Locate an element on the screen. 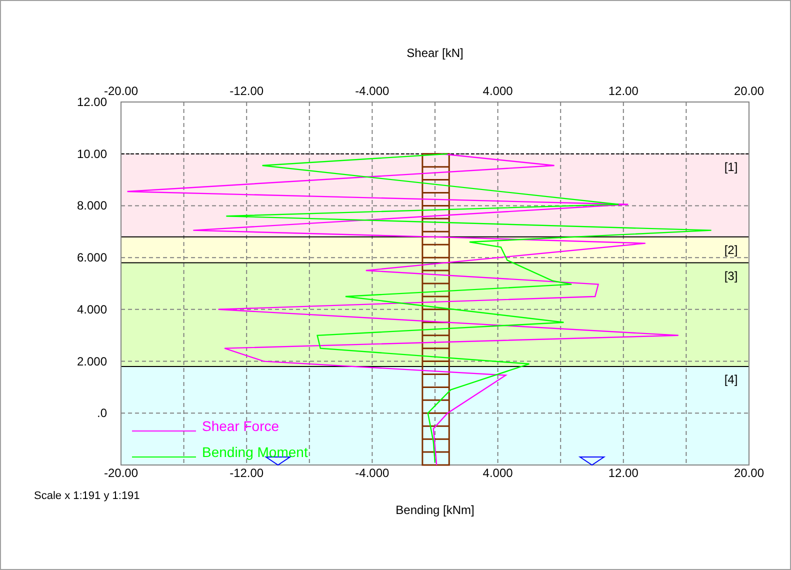 The height and width of the screenshot is (570, 791). axis-tick-label: 6.000 is located at coordinates (91, 257).